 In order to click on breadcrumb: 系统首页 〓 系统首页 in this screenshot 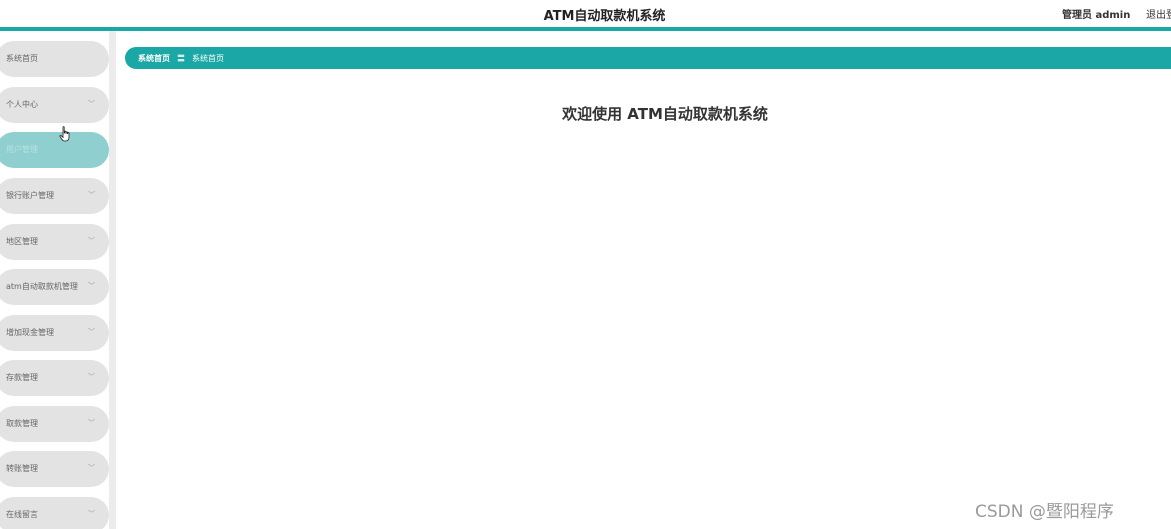, I will do `click(648, 58)`.